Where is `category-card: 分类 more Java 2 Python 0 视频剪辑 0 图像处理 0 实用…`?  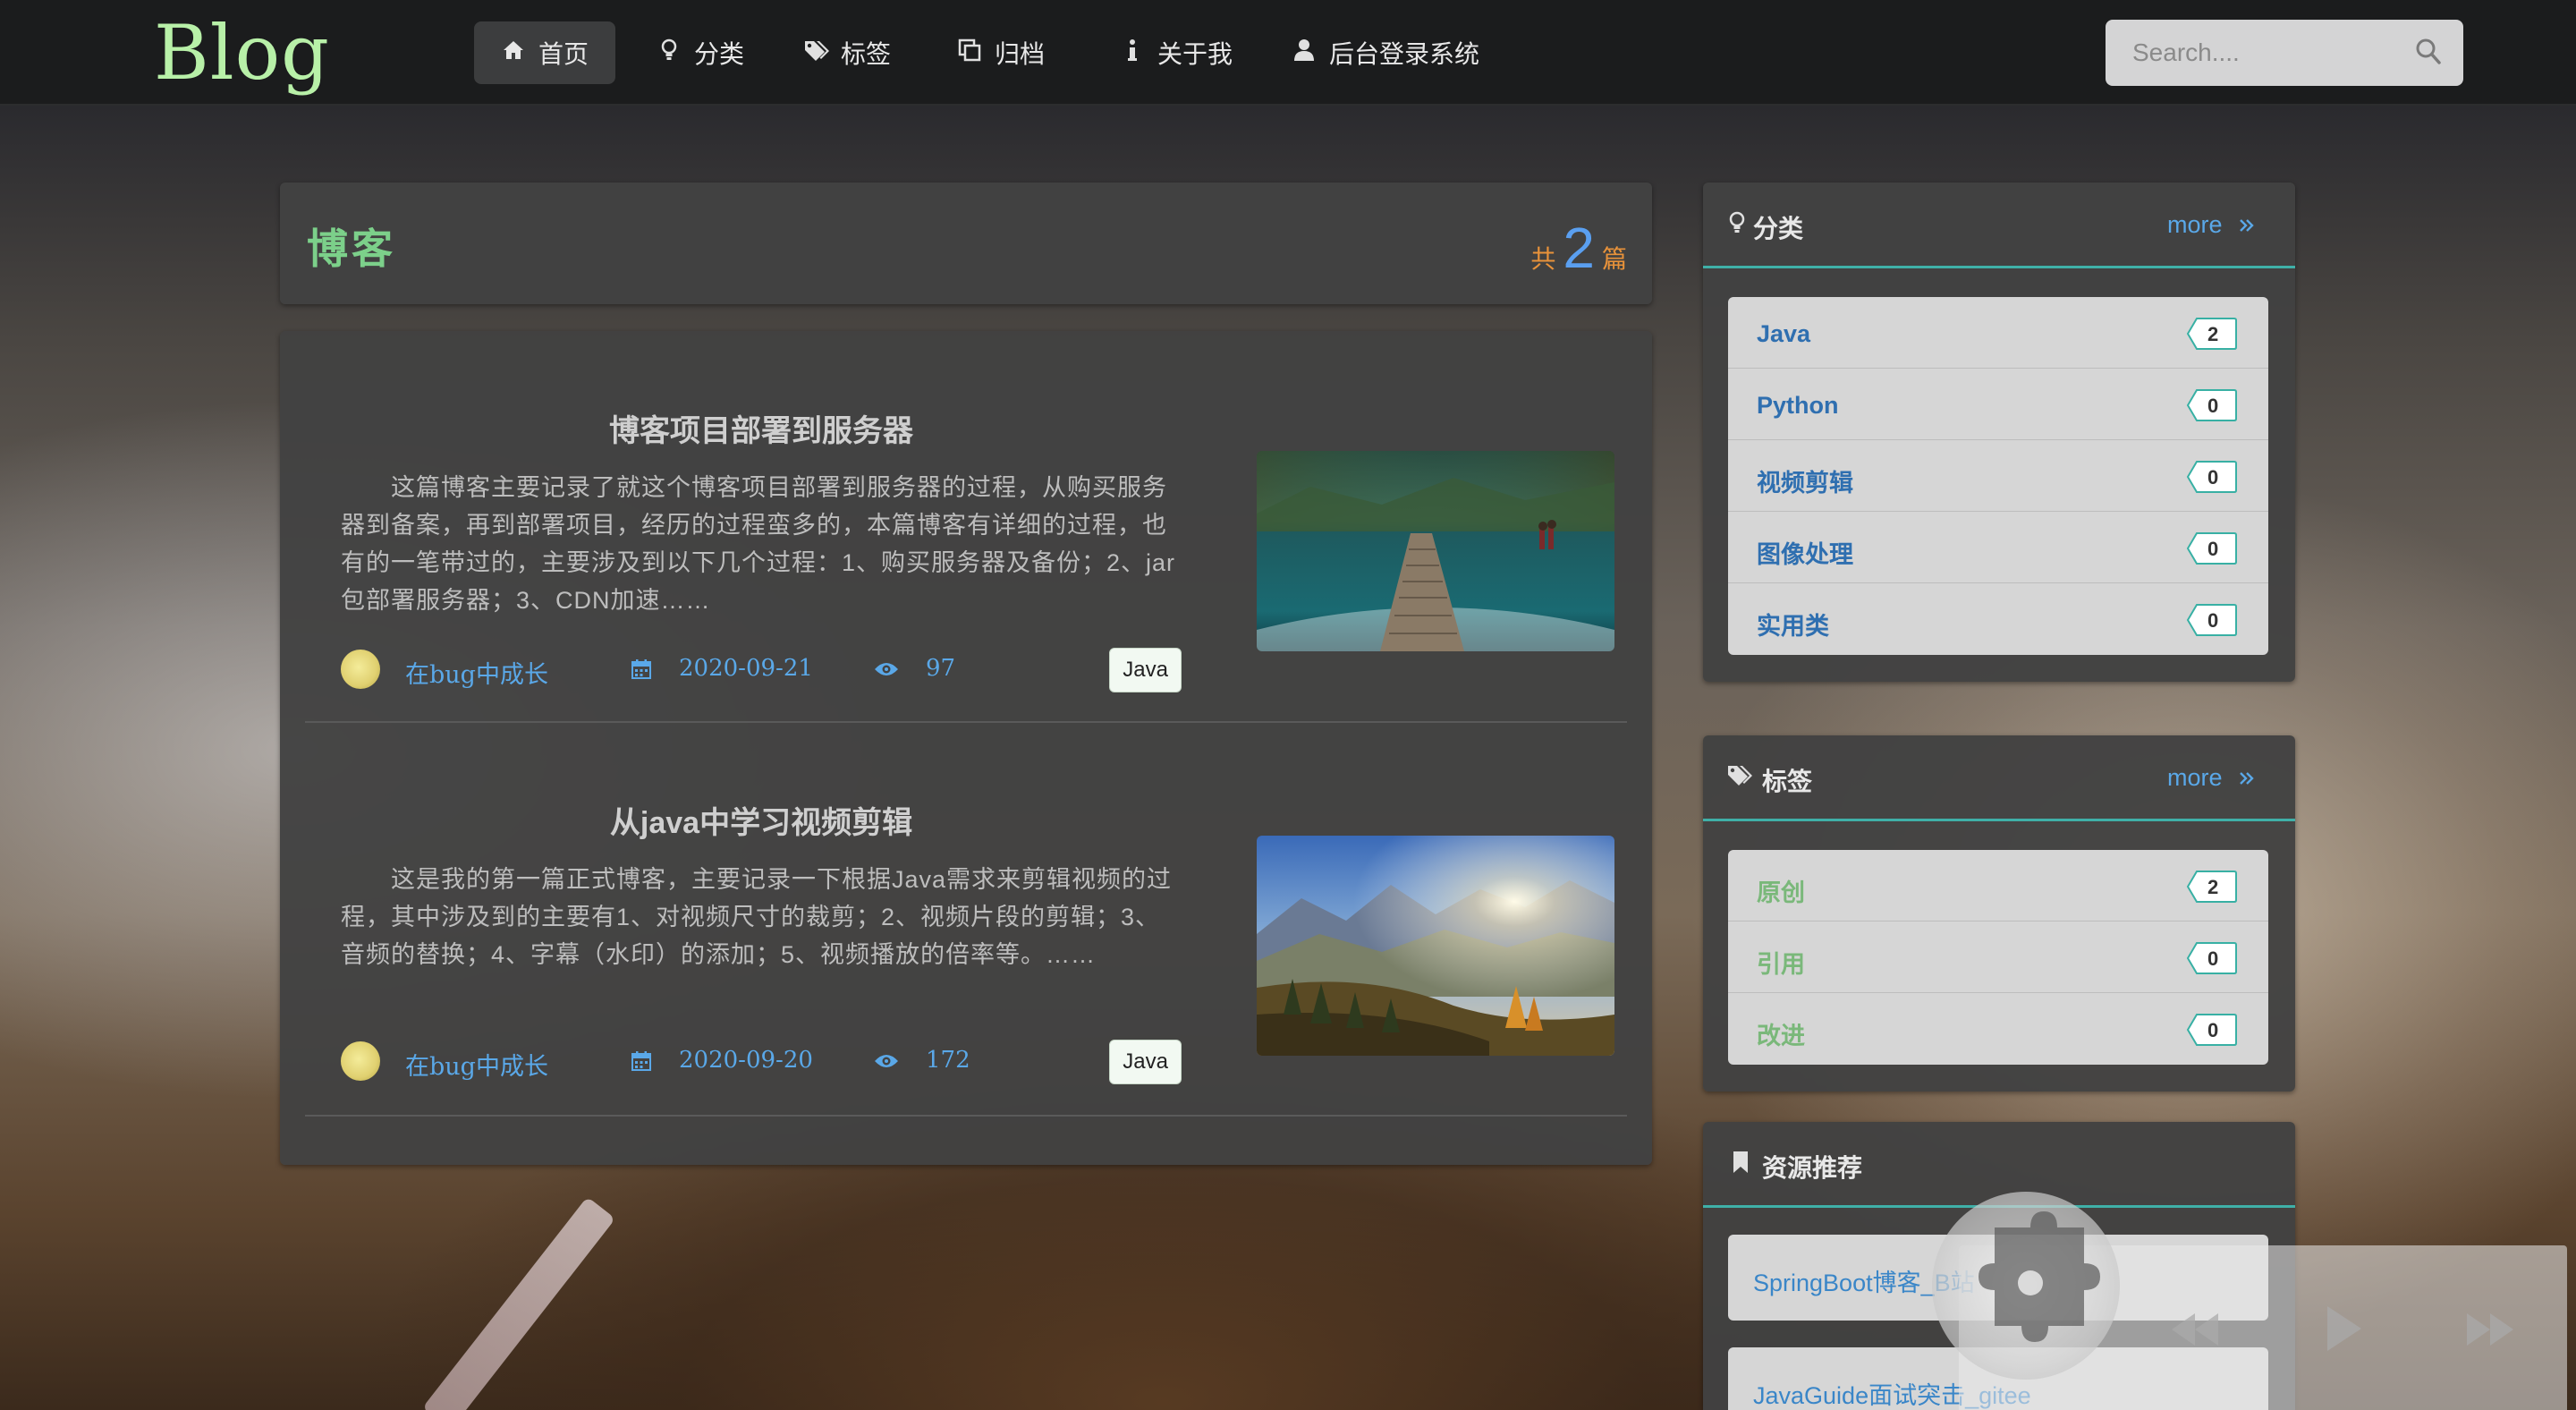 category-card: 分类 more Java 2 Python 0 视频剪辑 0 图像处理 0 实用… is located at coordinates (1999, 433).